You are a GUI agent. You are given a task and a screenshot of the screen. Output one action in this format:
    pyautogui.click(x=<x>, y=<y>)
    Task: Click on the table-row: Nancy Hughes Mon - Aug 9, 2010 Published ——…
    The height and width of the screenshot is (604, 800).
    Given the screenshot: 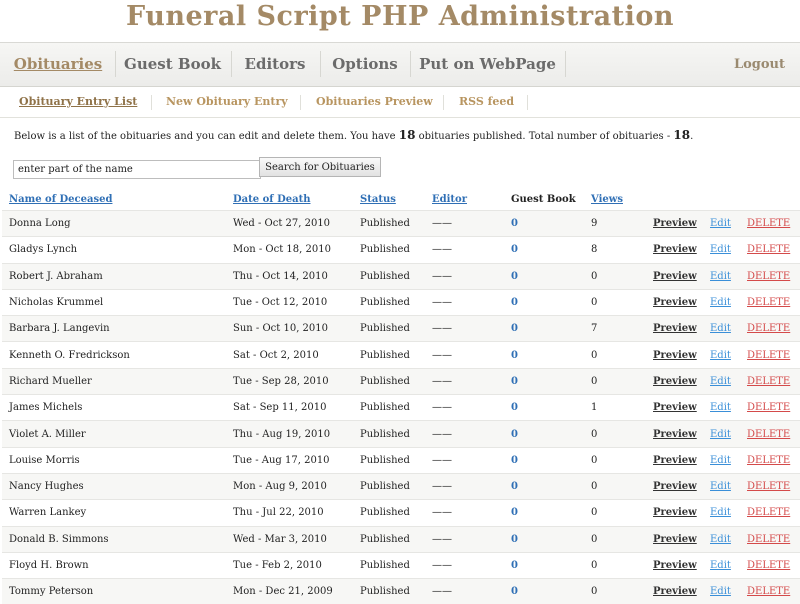 What is the action you would take?
    pyautogui.click(x=401, y=486)
    